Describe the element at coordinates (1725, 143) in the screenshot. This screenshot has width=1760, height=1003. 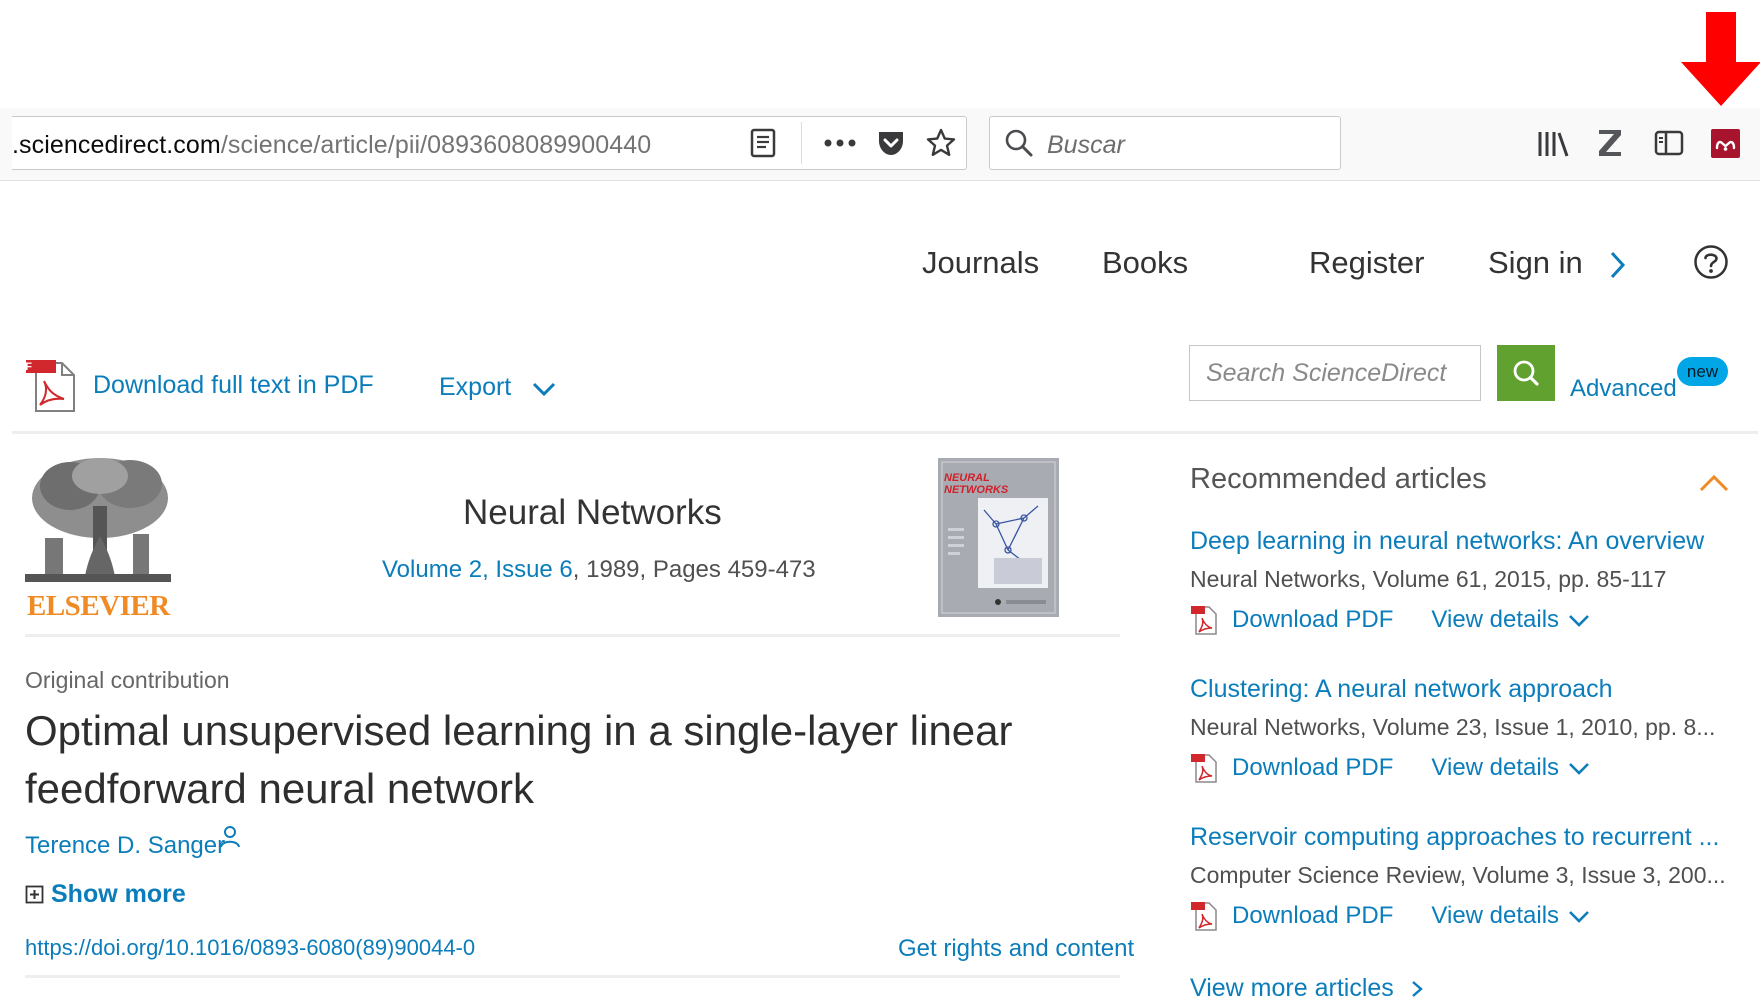
I see `mendeley-extension-icon` at that location.